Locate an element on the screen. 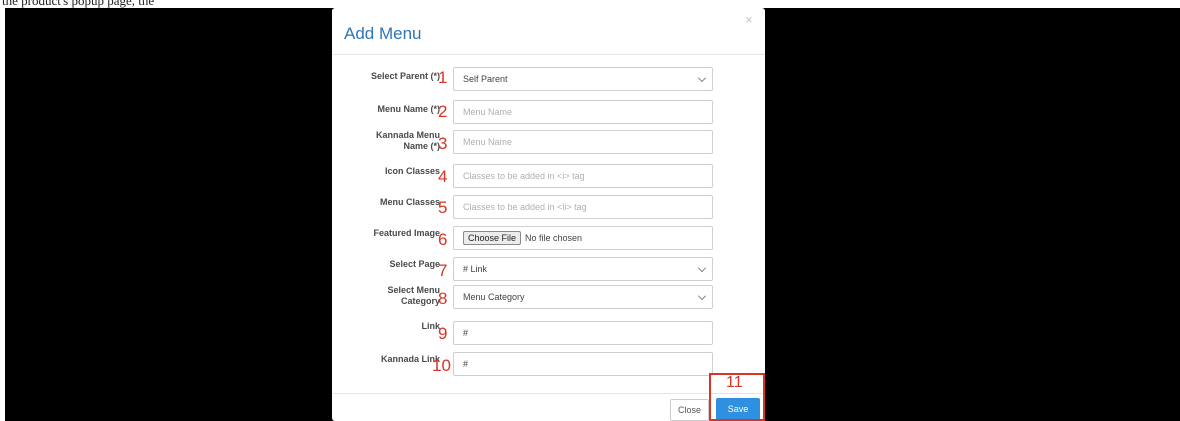  step-number-8: 8 is located at coordinates (443, 298).